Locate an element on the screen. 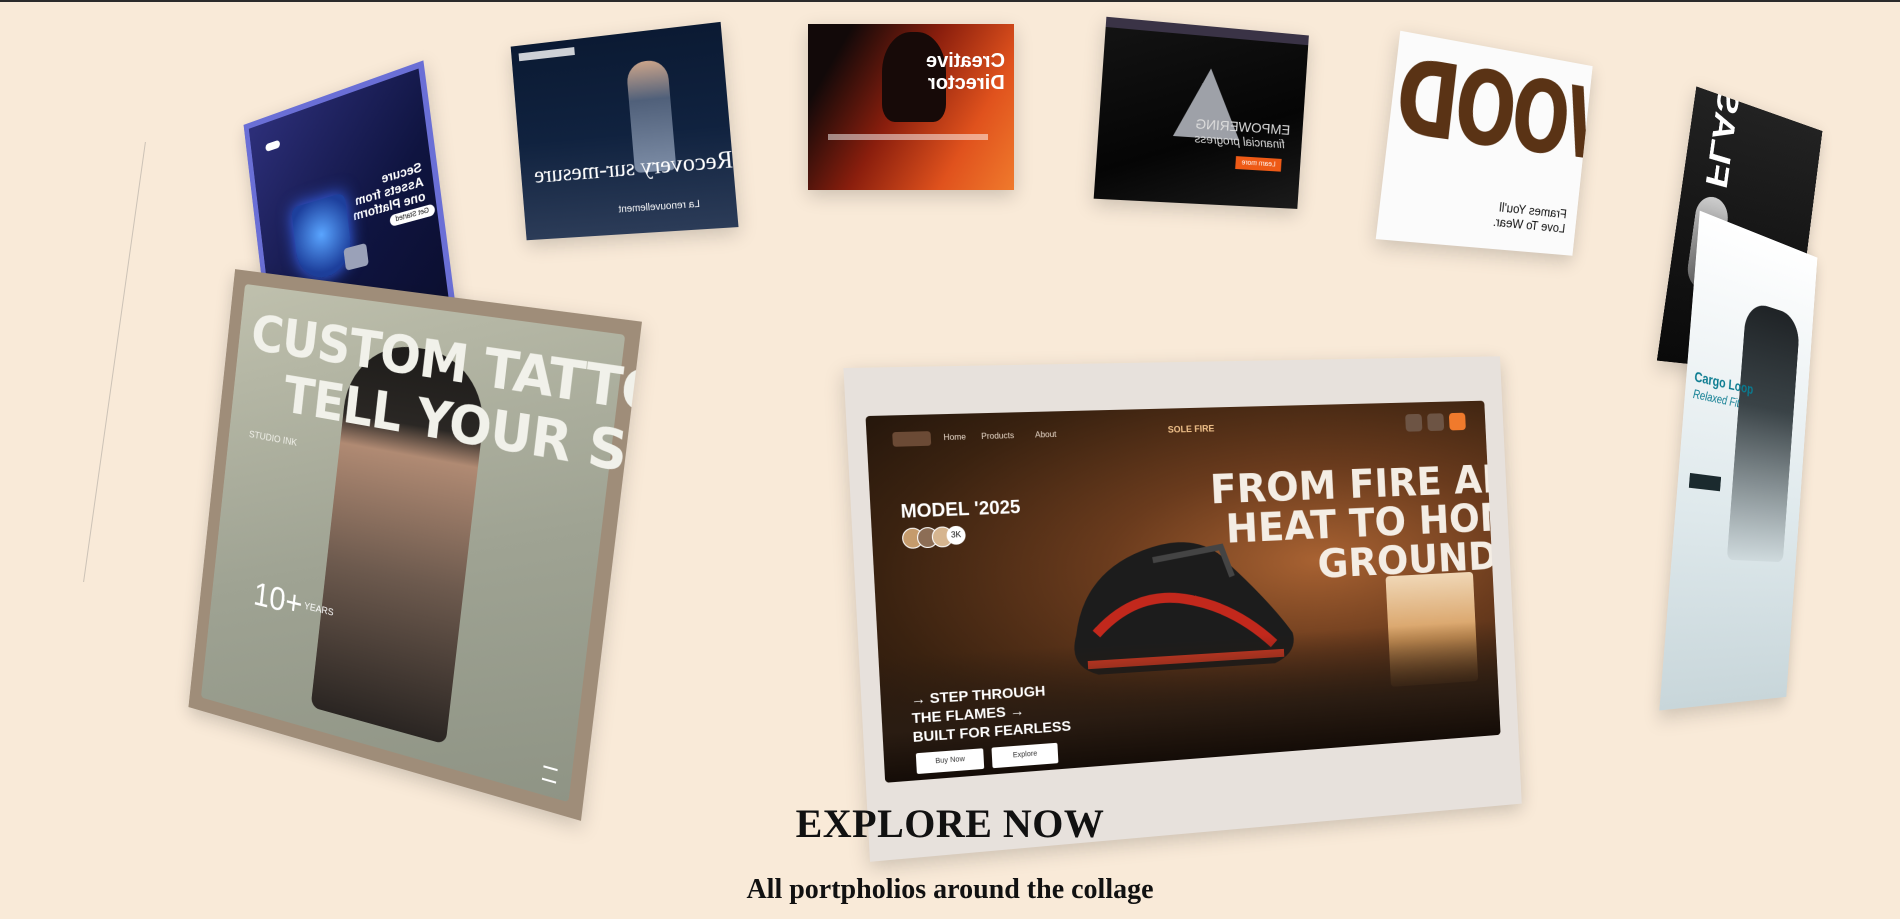 The width and height of the screenshot is (1900, 919). search-icon is located at coordinates (1414, 422).